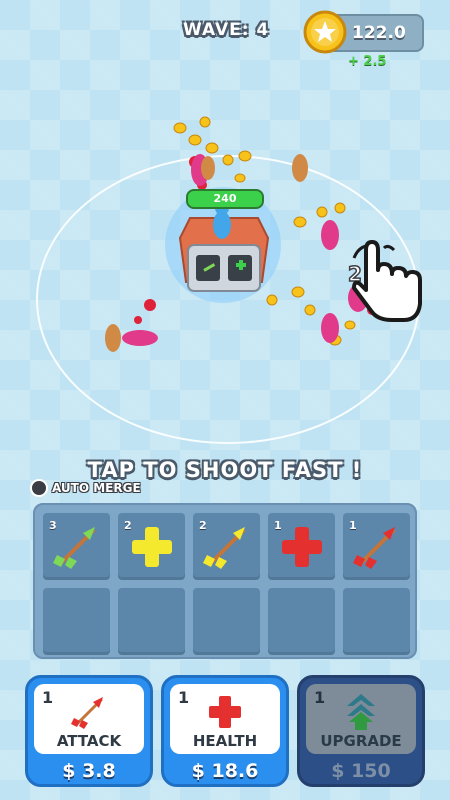 Image resolution: width=450 pixels, height=800 pixels. I want to click on upgrade-label: UPGRADE, so click(361, 741).